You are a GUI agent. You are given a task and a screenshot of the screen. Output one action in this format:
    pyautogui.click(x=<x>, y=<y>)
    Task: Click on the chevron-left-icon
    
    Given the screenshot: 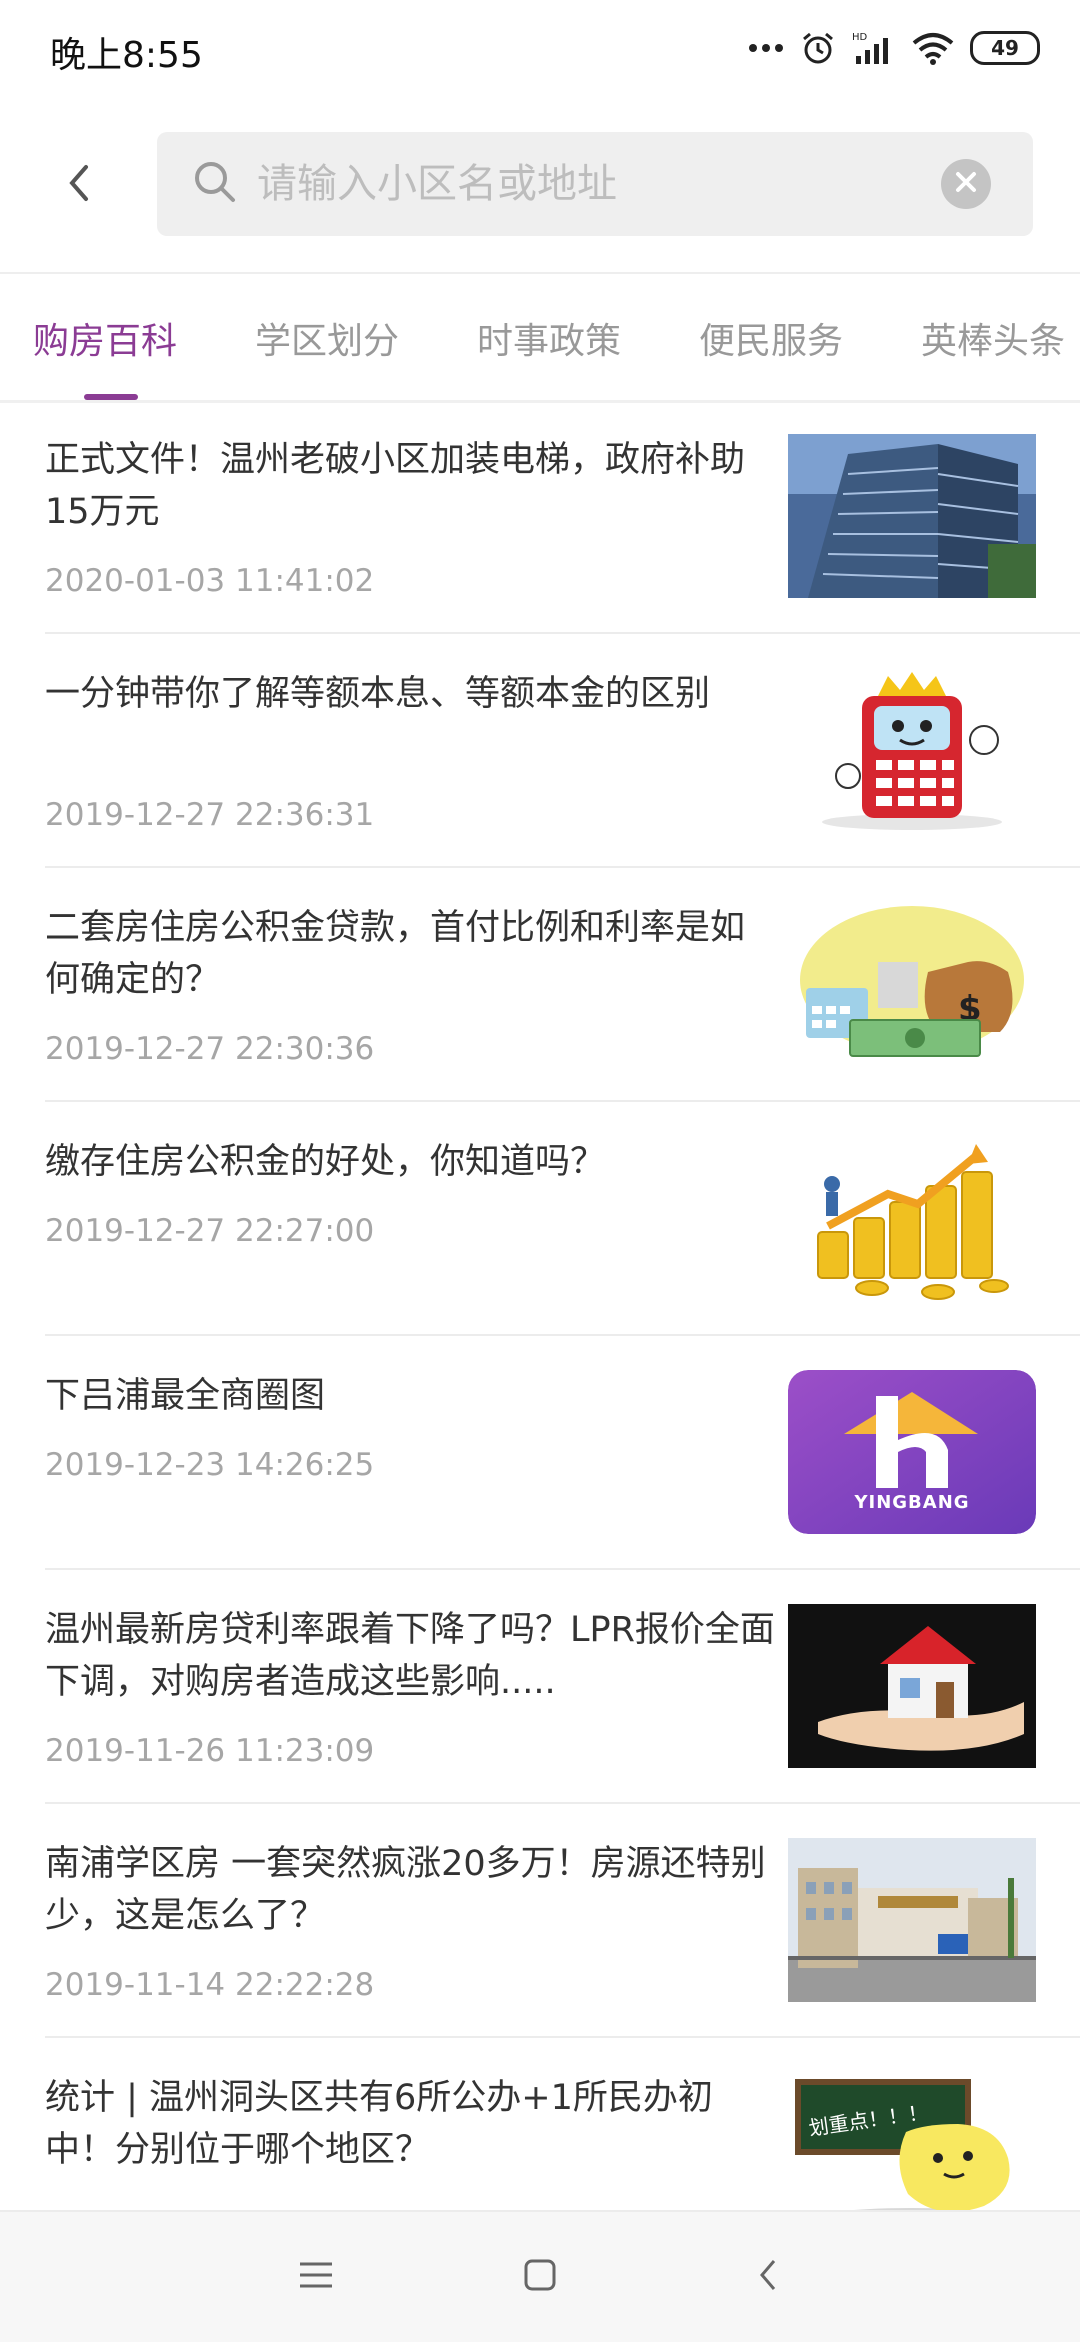 What is the action you would take?
    pyautogui.click(x=78, y=185)
    